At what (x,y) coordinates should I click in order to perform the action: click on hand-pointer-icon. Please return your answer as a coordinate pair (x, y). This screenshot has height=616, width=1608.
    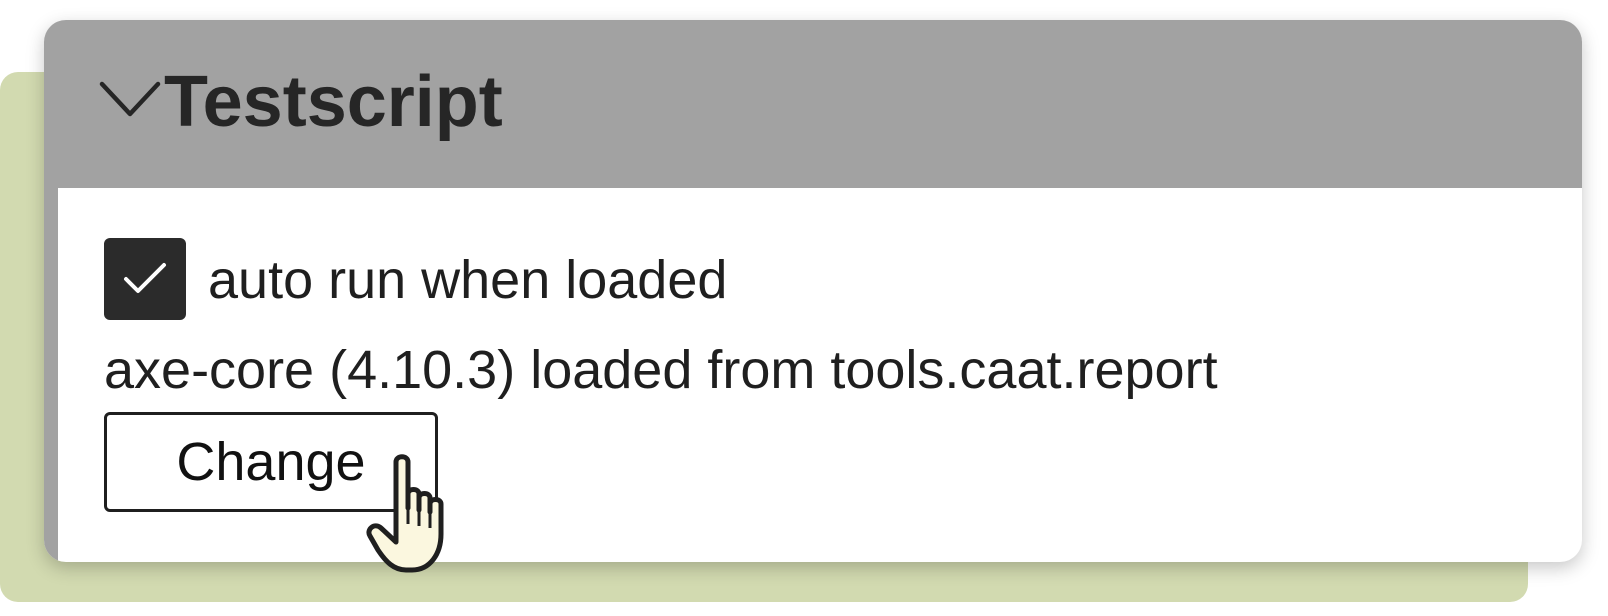
    Looking at the image, I should click on (405, 513).